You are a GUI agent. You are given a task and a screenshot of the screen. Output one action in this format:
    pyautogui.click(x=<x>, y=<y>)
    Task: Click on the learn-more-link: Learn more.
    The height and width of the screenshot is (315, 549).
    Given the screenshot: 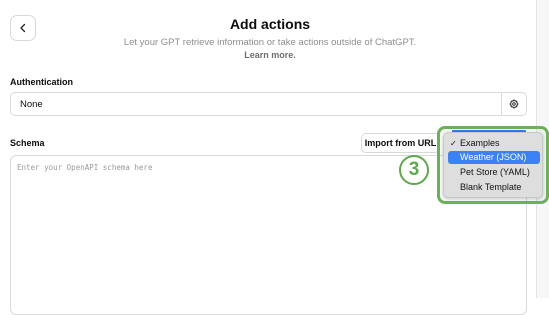 What is the action you would take?
    pyautogui.click(x=270, y=55)
    